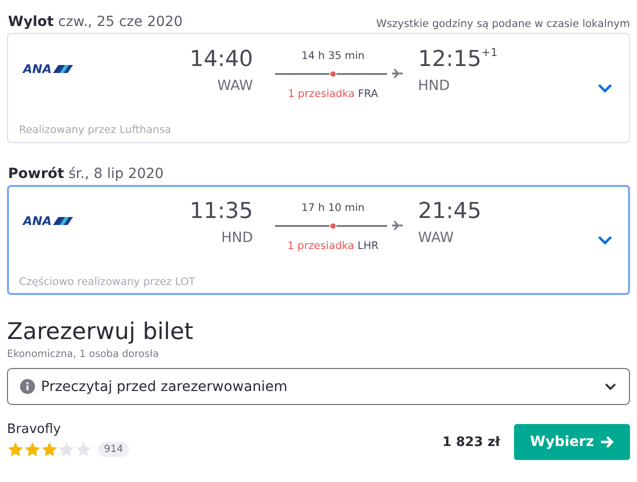  I want to click on arrival-airport: HND, so click(434, 86).